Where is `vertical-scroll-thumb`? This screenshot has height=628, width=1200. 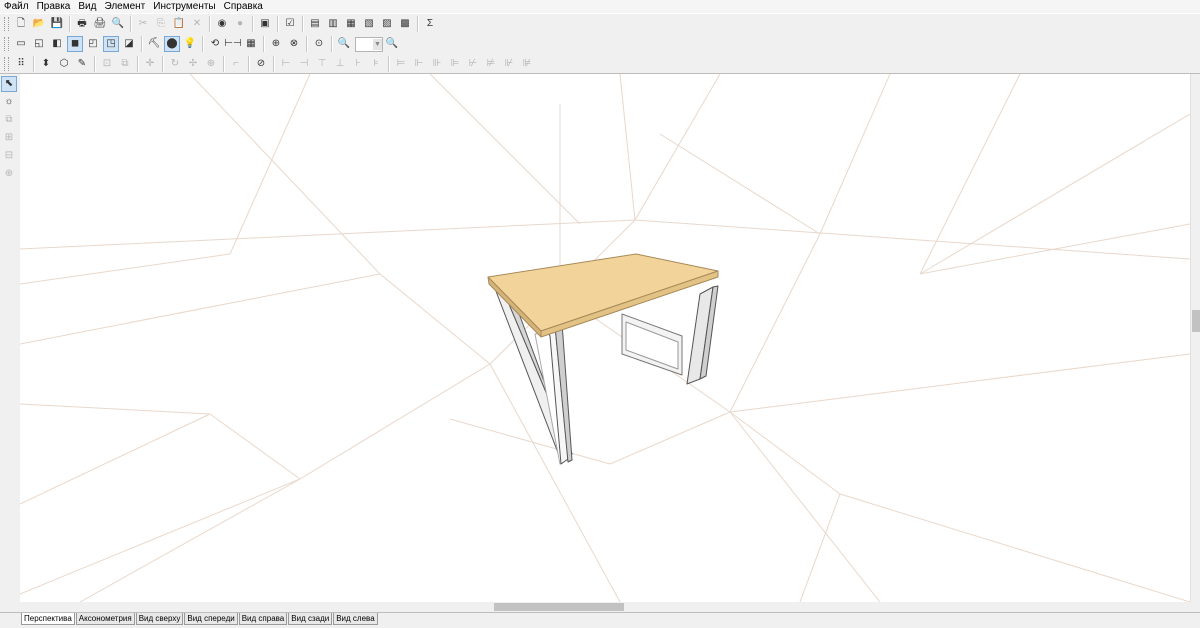 vertical-scroll-thumb is located at coordinates (1196, 321).